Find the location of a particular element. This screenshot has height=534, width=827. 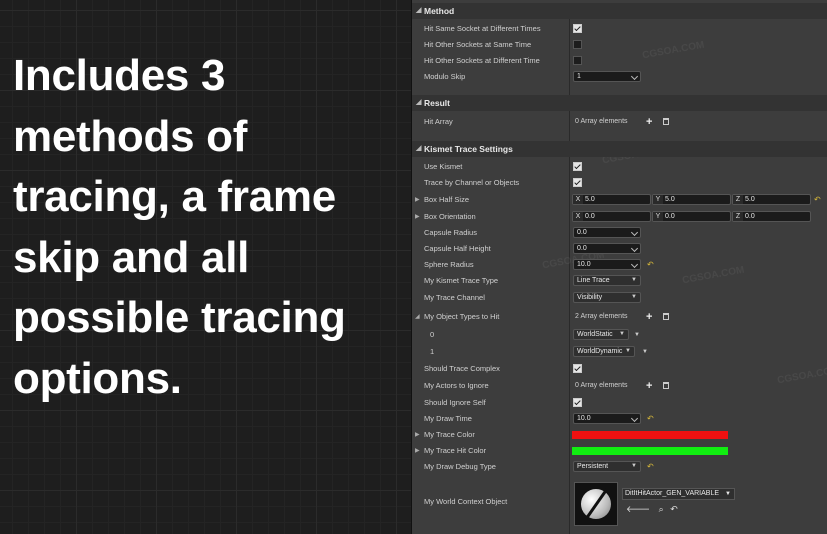

prop-label: My Trace Channel is located at coordinates (454, 297).